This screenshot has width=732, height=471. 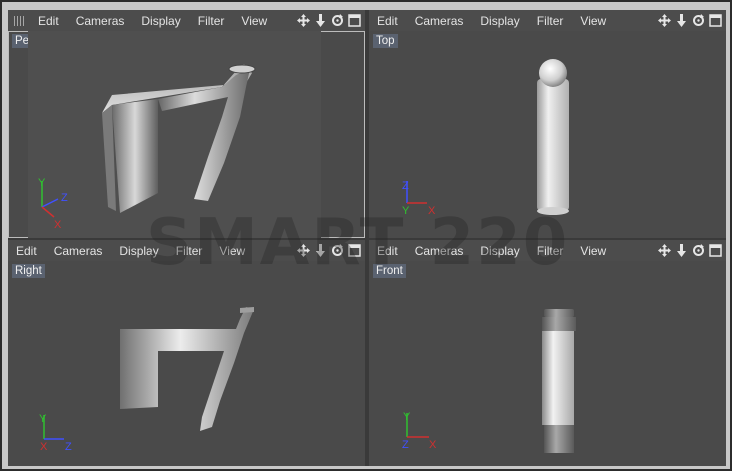 What do you see at coordinates (489, 381) in the screenshot?
I see `front-model: Y Z X` at bounding box center [489, 381].